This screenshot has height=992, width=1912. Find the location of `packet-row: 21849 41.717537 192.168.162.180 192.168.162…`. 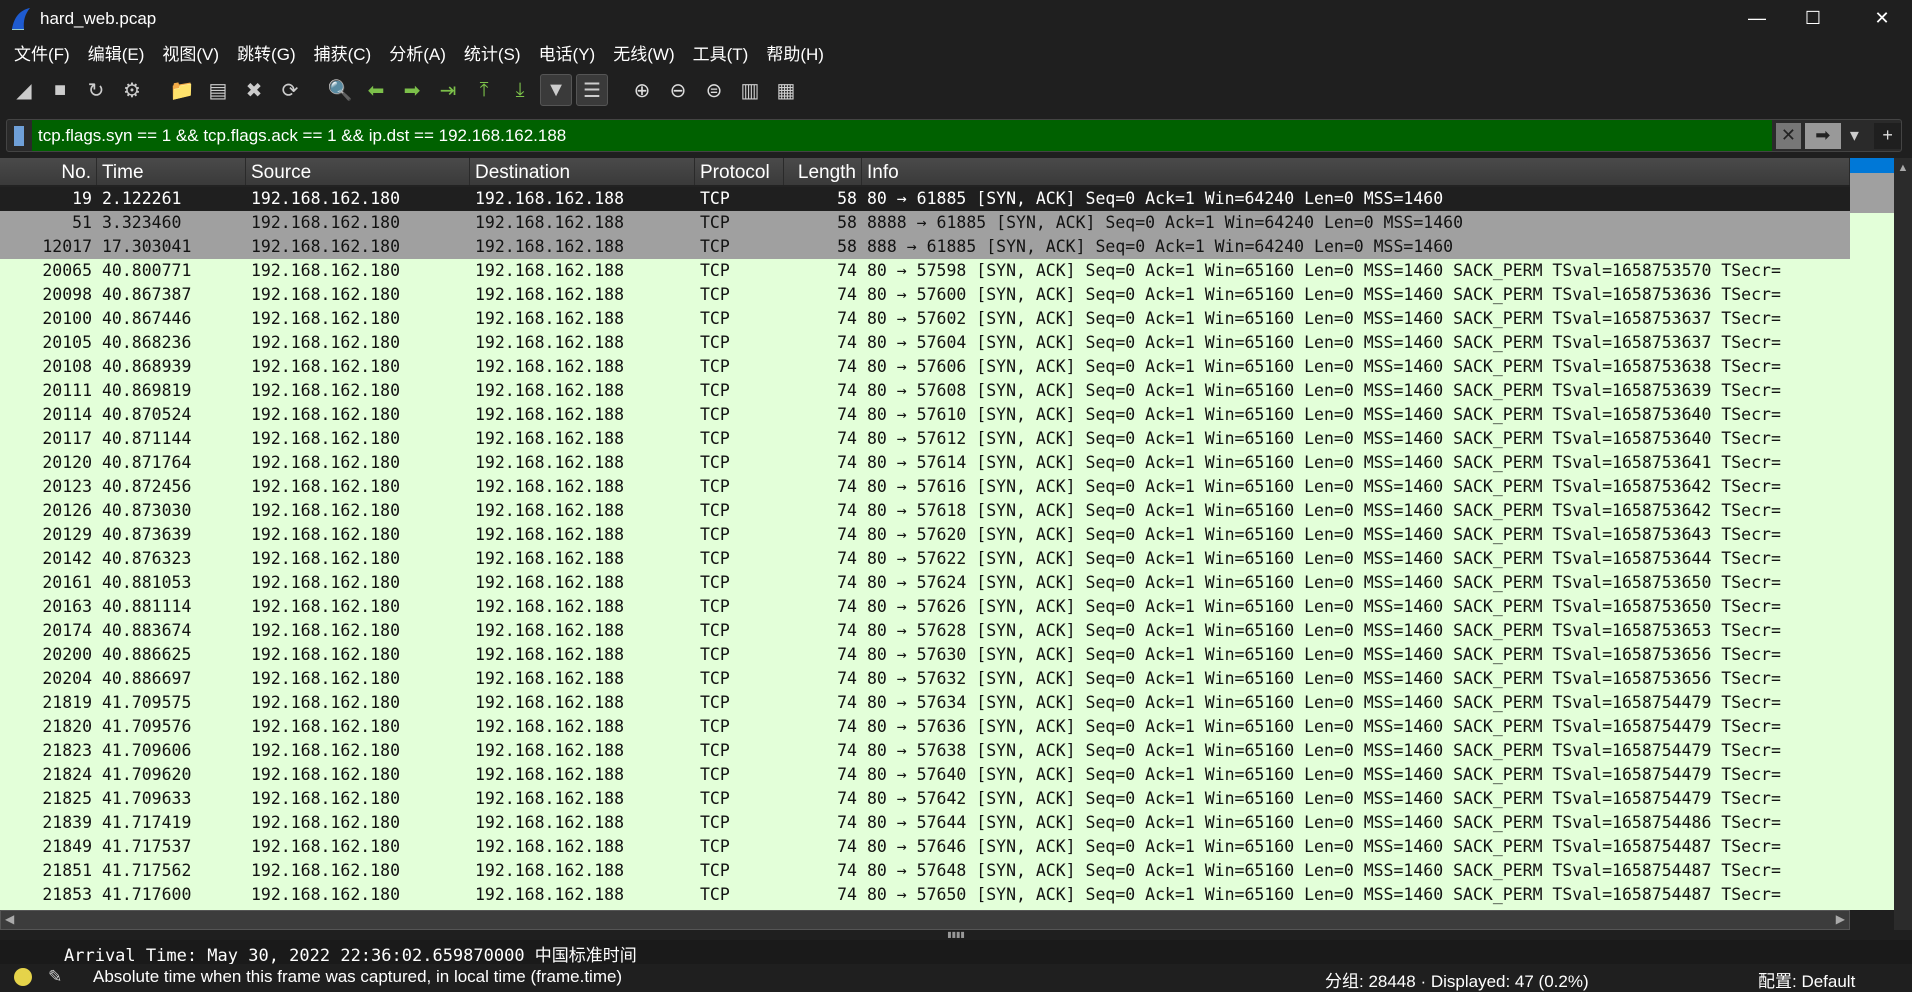

packet-row: 21849 41.717537 192.168.162.180 192.168.162… is located at coordinates (925, 847).